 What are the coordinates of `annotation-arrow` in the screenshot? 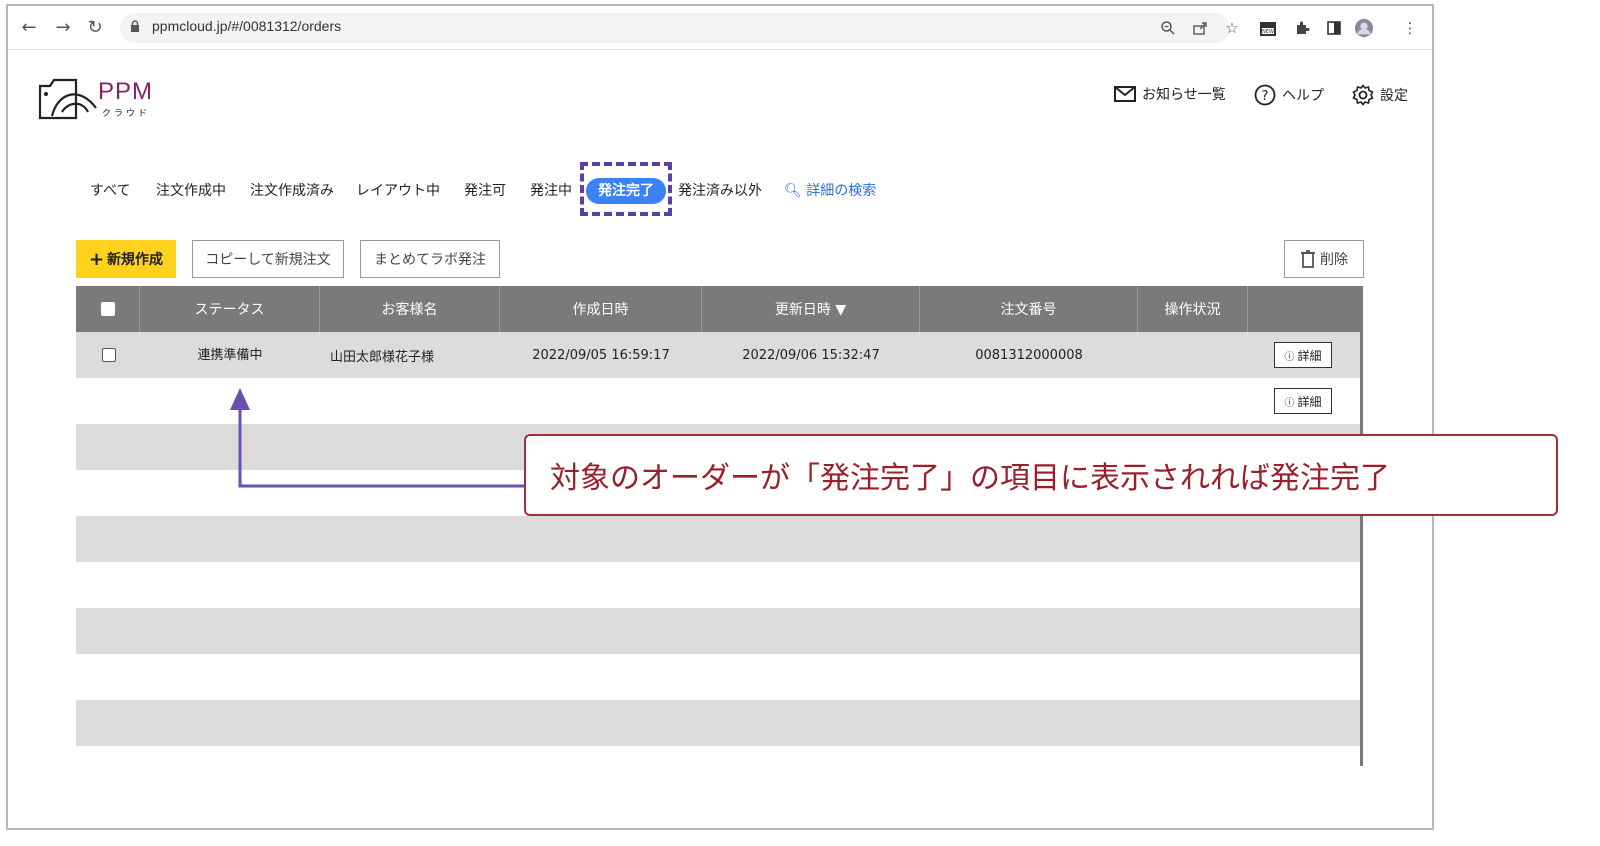 It's located at (379, 438).